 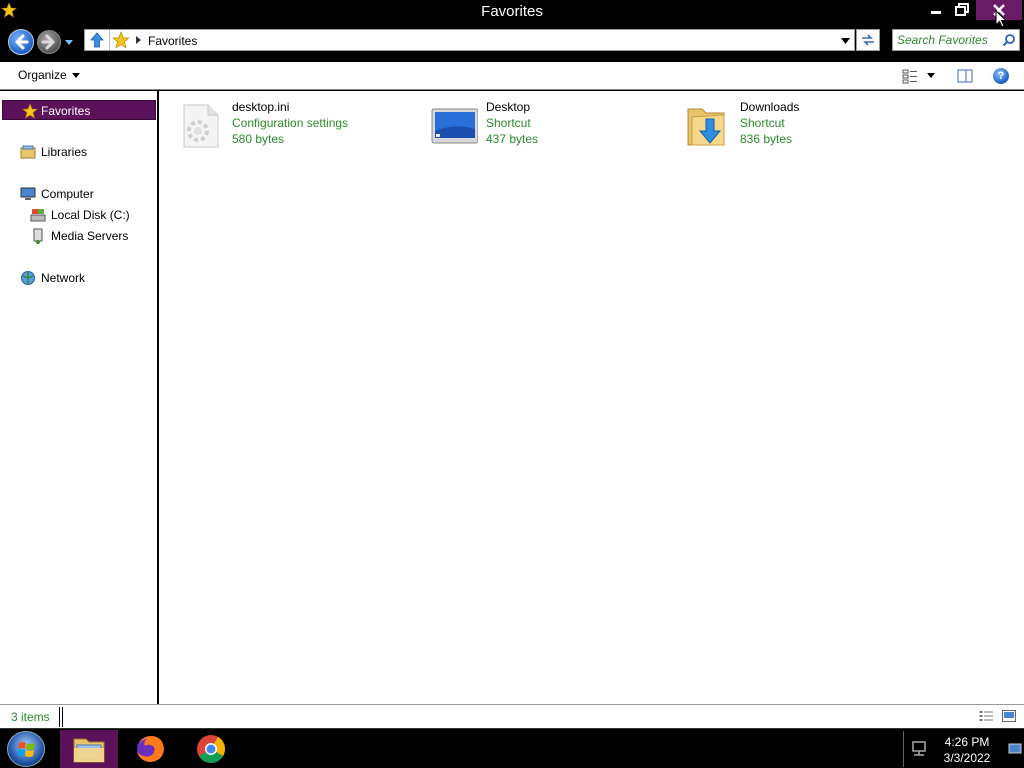 I want to click on clock-time: 4:26 PM, so click(x=967, y=742).